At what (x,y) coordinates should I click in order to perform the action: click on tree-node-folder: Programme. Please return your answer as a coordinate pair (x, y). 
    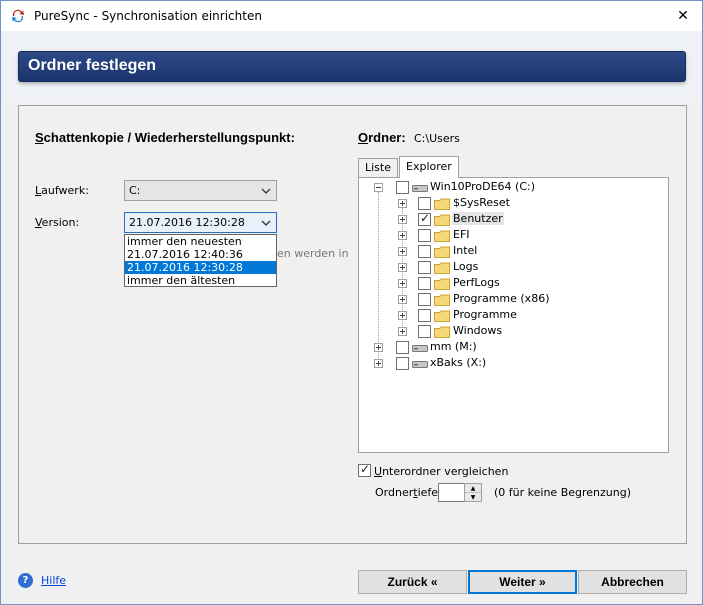
    Looking at the image, I should click on (509, 315).